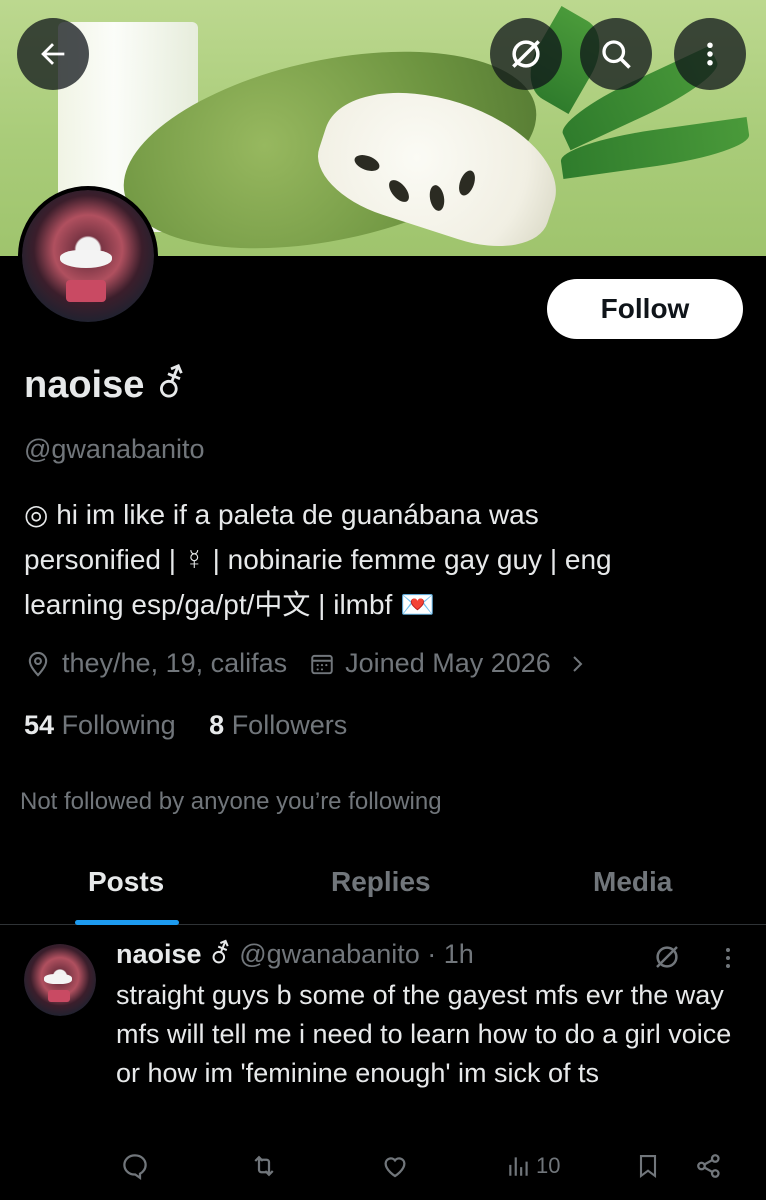 The image size is (766, 1200). I want to click on follow-button: Follow, so click(645, 309).